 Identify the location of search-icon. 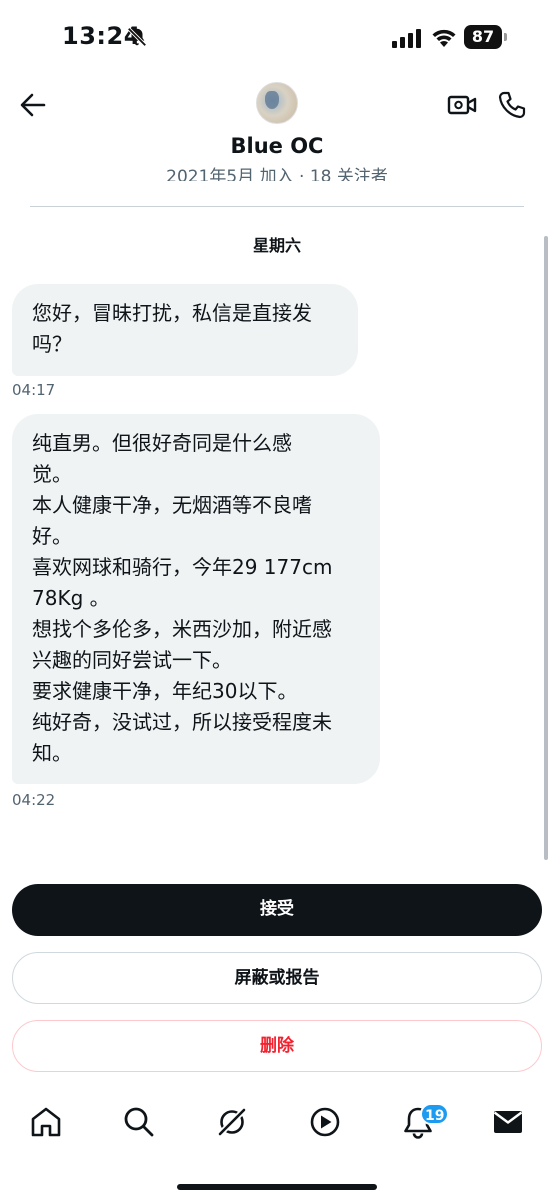
(139, 1122).